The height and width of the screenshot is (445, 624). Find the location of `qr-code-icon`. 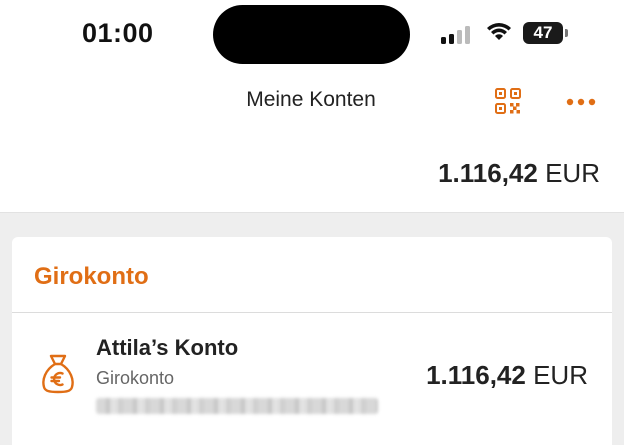

qr-code-icon is located at coordinates (508, 101).